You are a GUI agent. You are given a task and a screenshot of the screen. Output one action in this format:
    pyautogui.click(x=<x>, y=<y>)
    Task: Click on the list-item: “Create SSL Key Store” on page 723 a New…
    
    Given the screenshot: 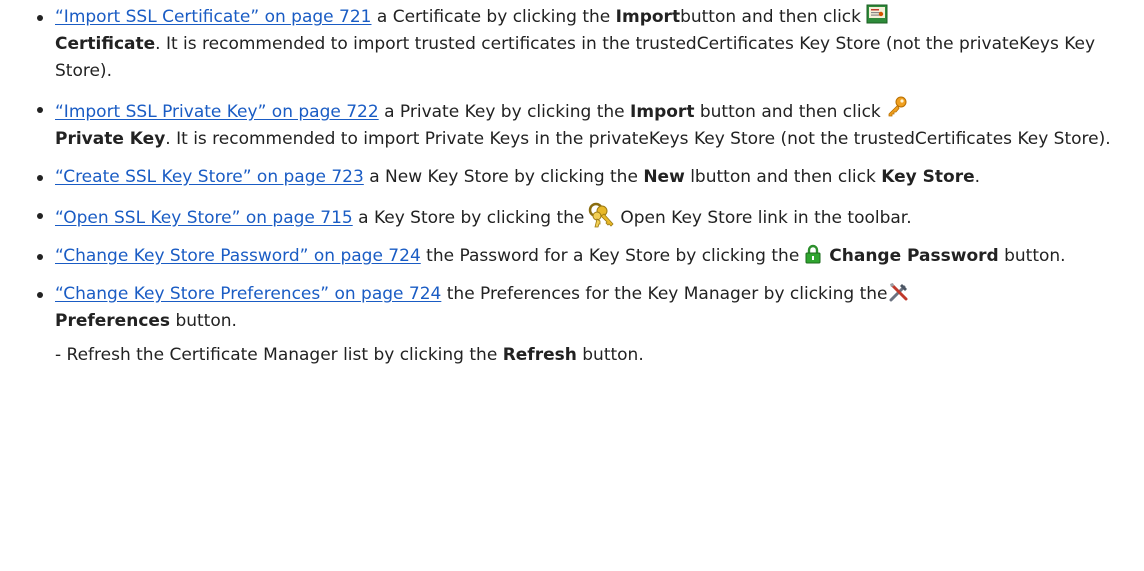 What is the action you would take?
    pyautogui.click(x=572, y=177)
    